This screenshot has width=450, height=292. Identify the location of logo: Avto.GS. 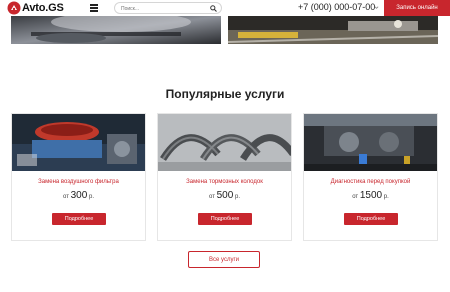
(35, 8).